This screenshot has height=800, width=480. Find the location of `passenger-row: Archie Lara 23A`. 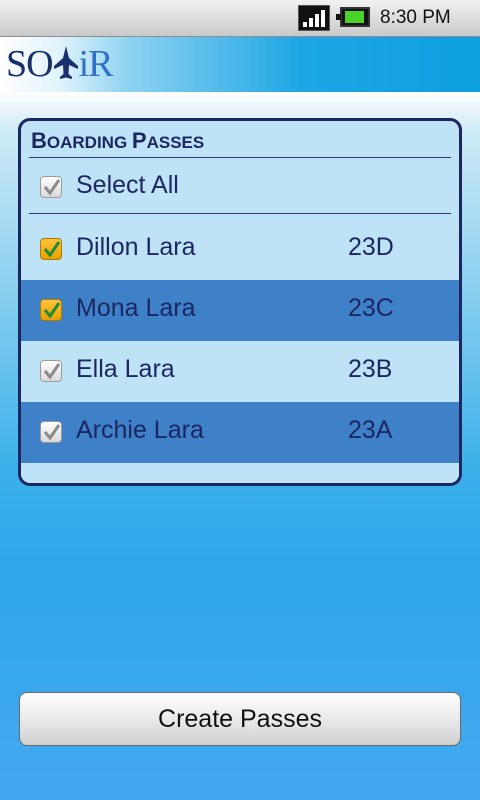

passenger-row: Archie Lara 23A is located at coordinates (240, 432).